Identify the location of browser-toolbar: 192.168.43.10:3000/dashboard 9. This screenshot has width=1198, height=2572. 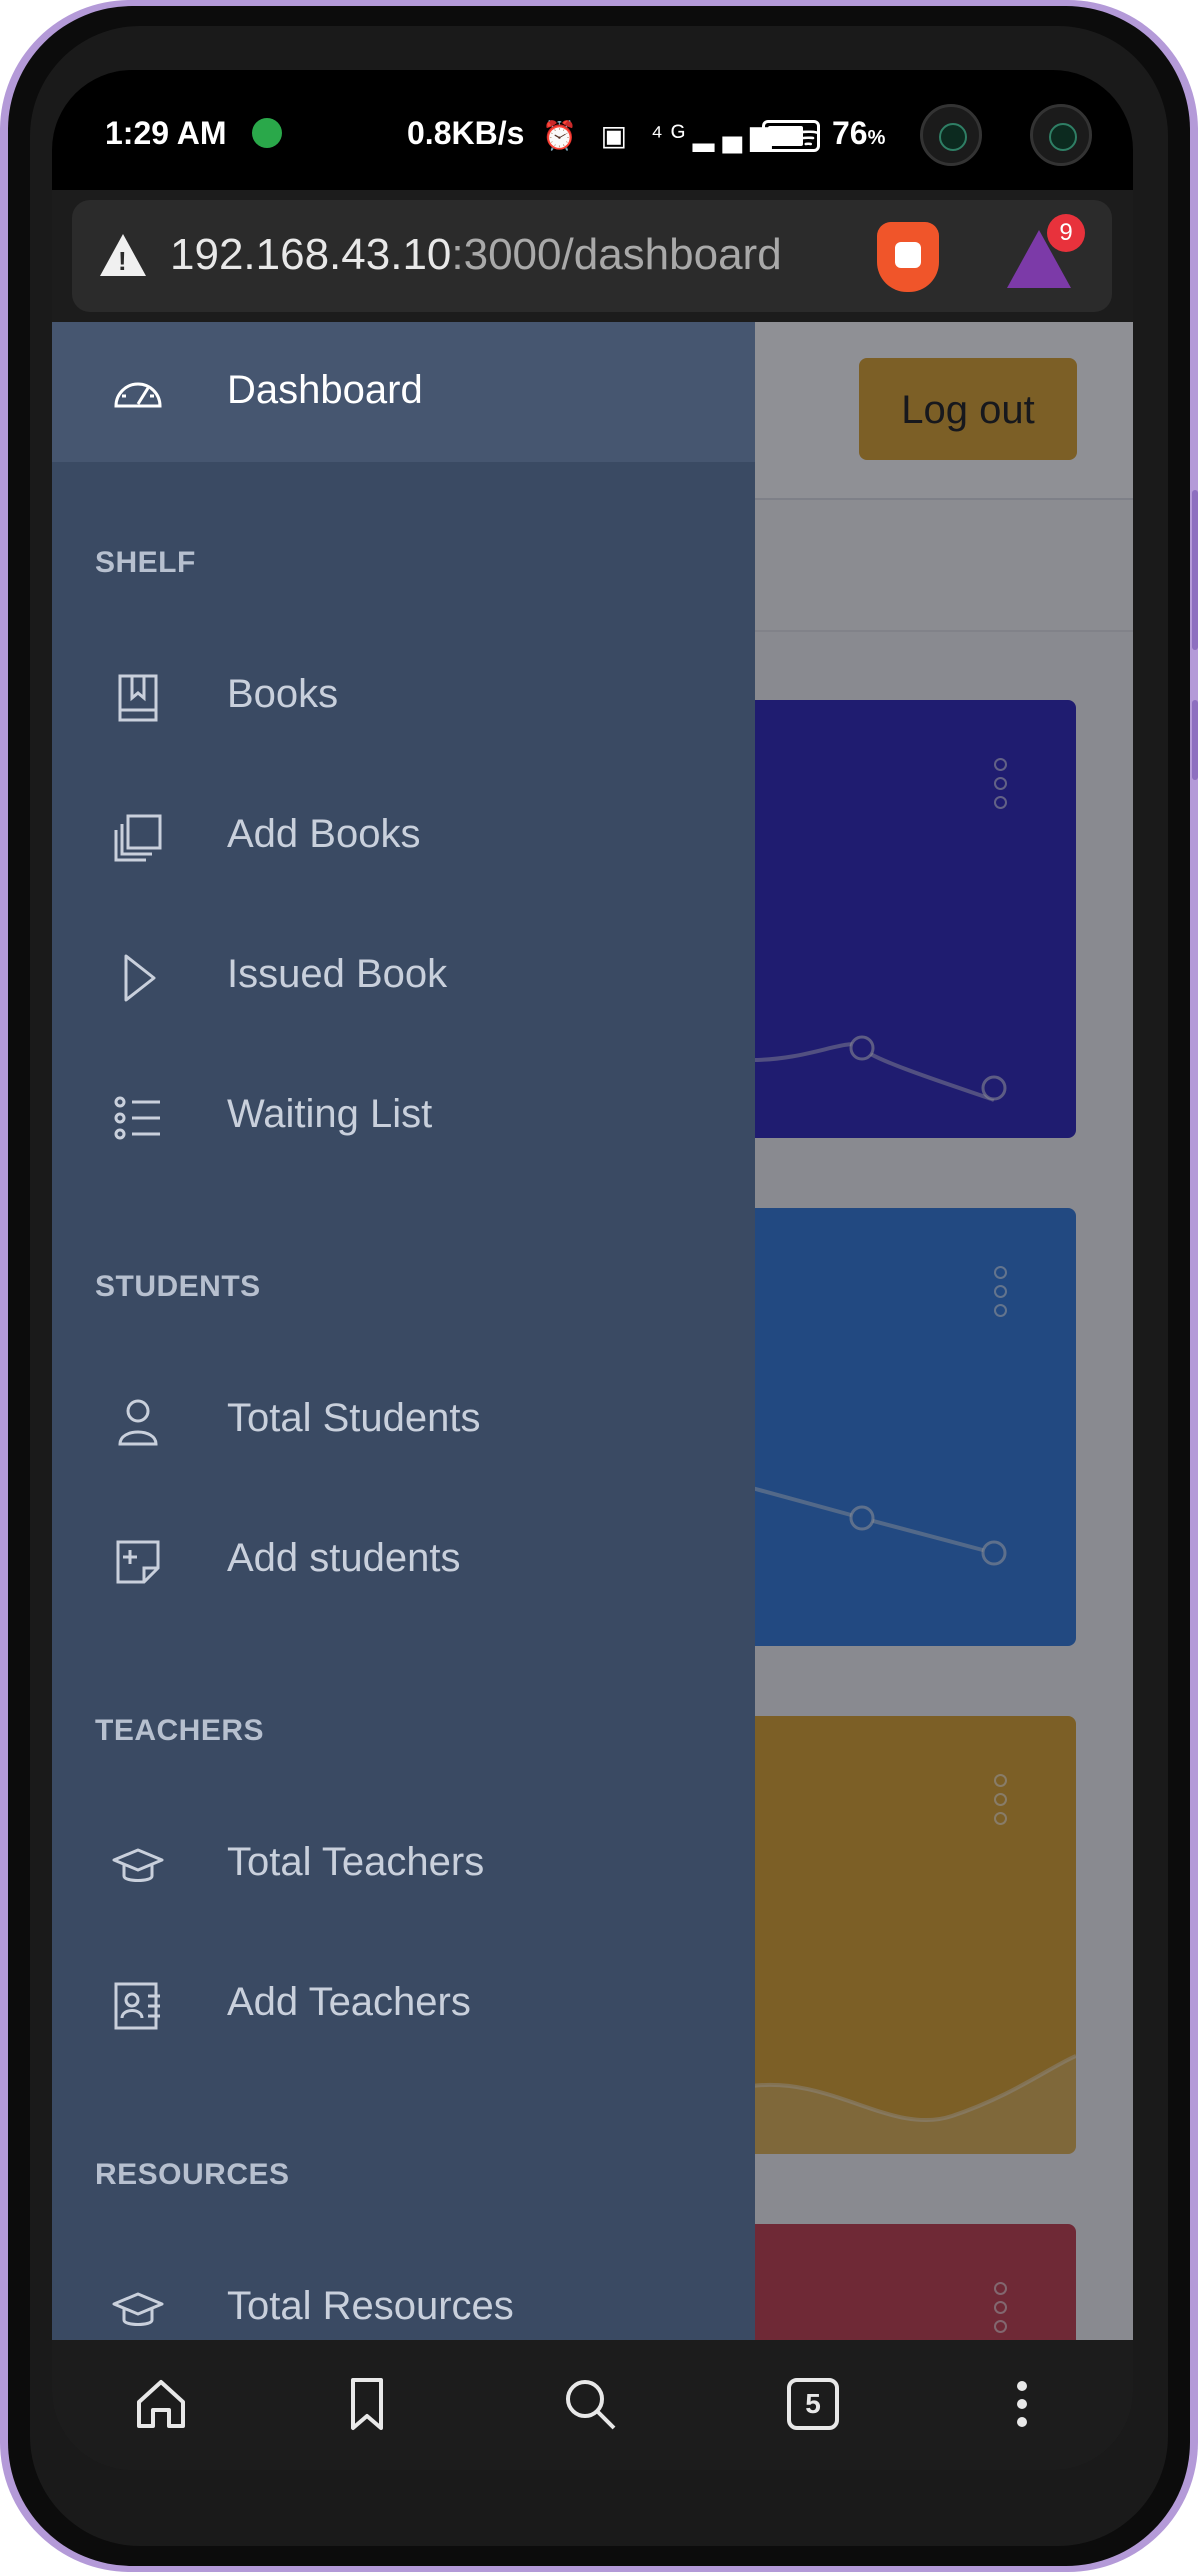
(592, 256).